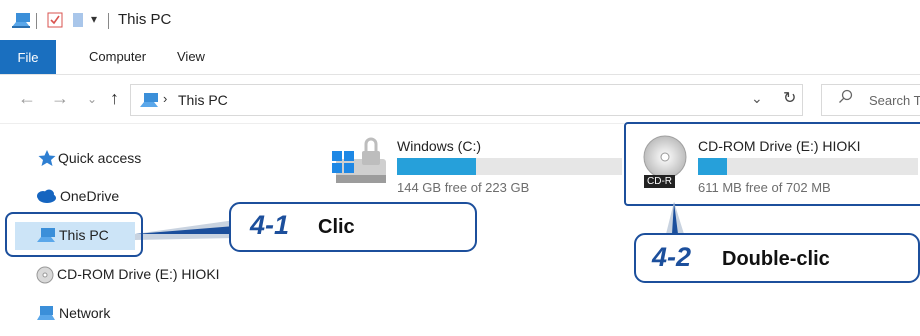 Image resolution: width=920 pixels, height=336 pixels. What do you see at coordinates (74, 234) in the screenshot?
I see `this-pc-highlight` at bounding box center [74, 234].